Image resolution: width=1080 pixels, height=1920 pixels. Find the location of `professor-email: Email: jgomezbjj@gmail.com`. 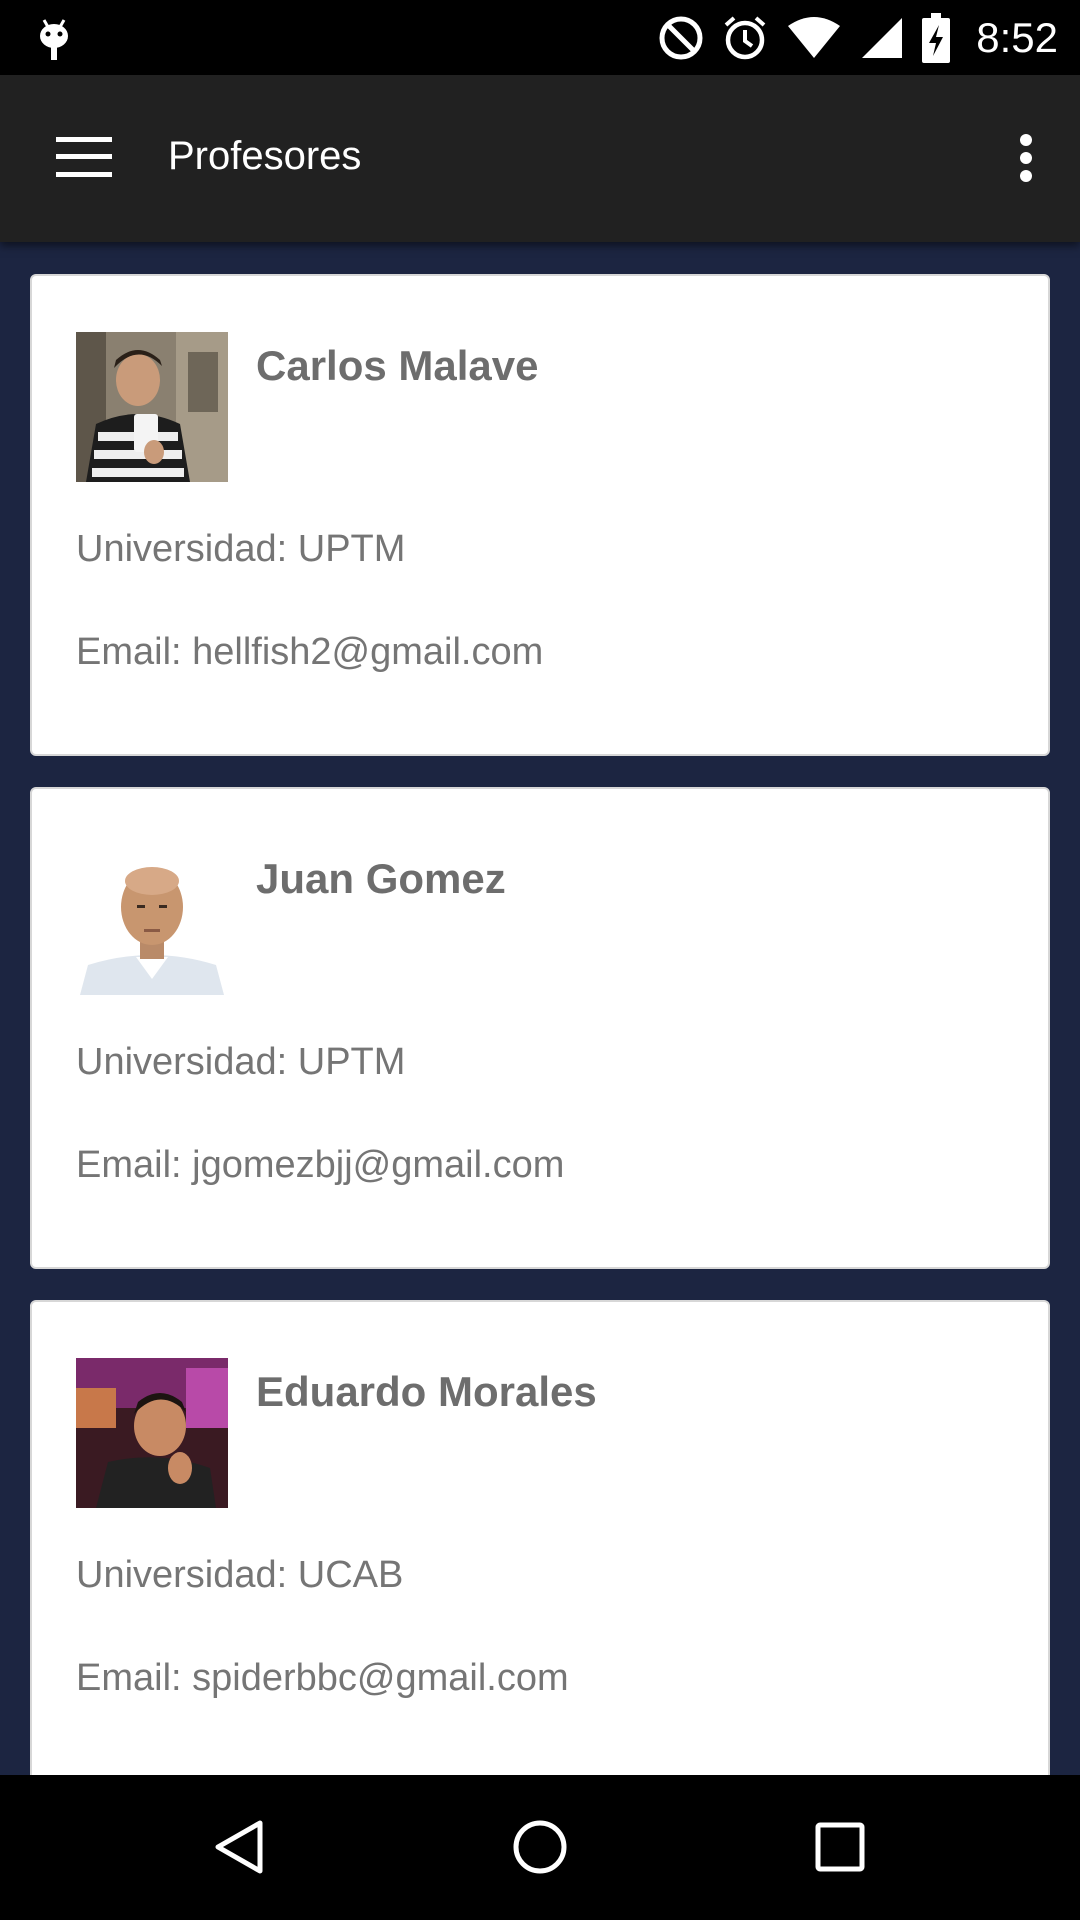

professor-email: Email: jgomezbjj@gmail.com is located at coordinates (320, 1165).